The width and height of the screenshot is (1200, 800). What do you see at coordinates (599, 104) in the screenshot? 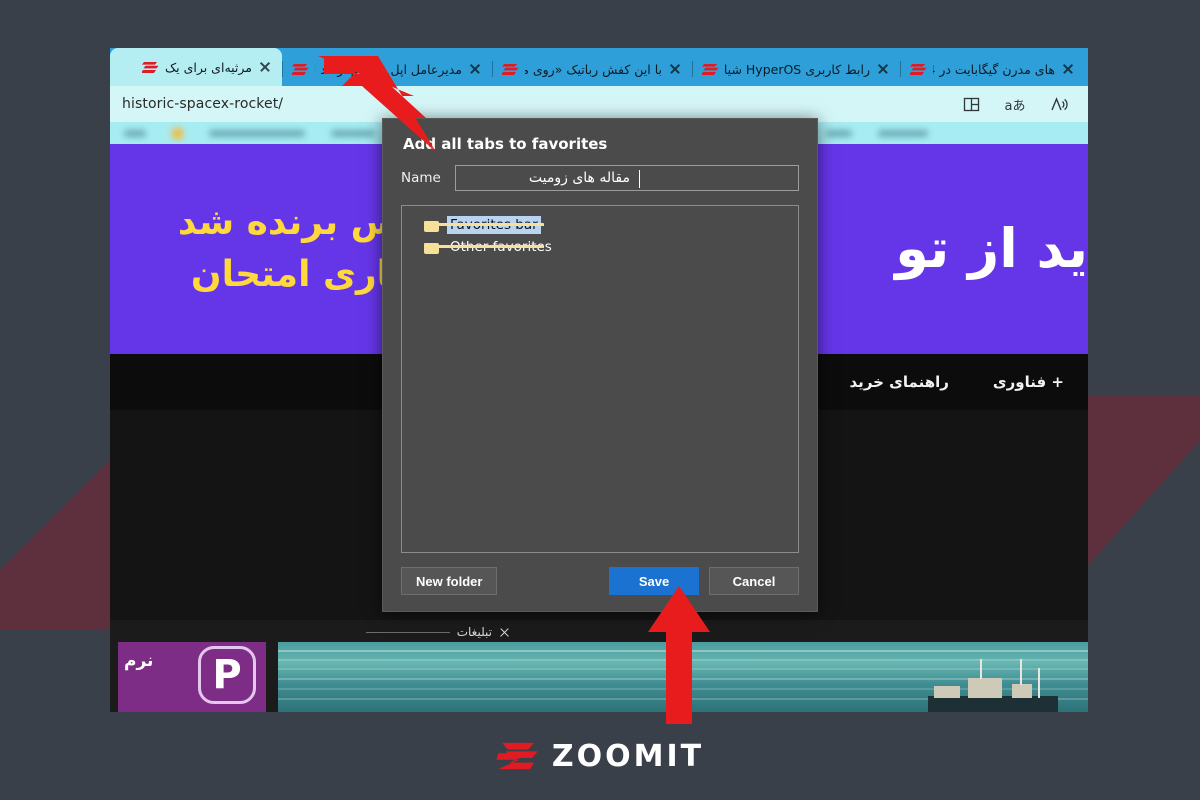
I see `browser-address-bar: historic-spacex-rocket/ aあ` at bounding box center [599, 104].